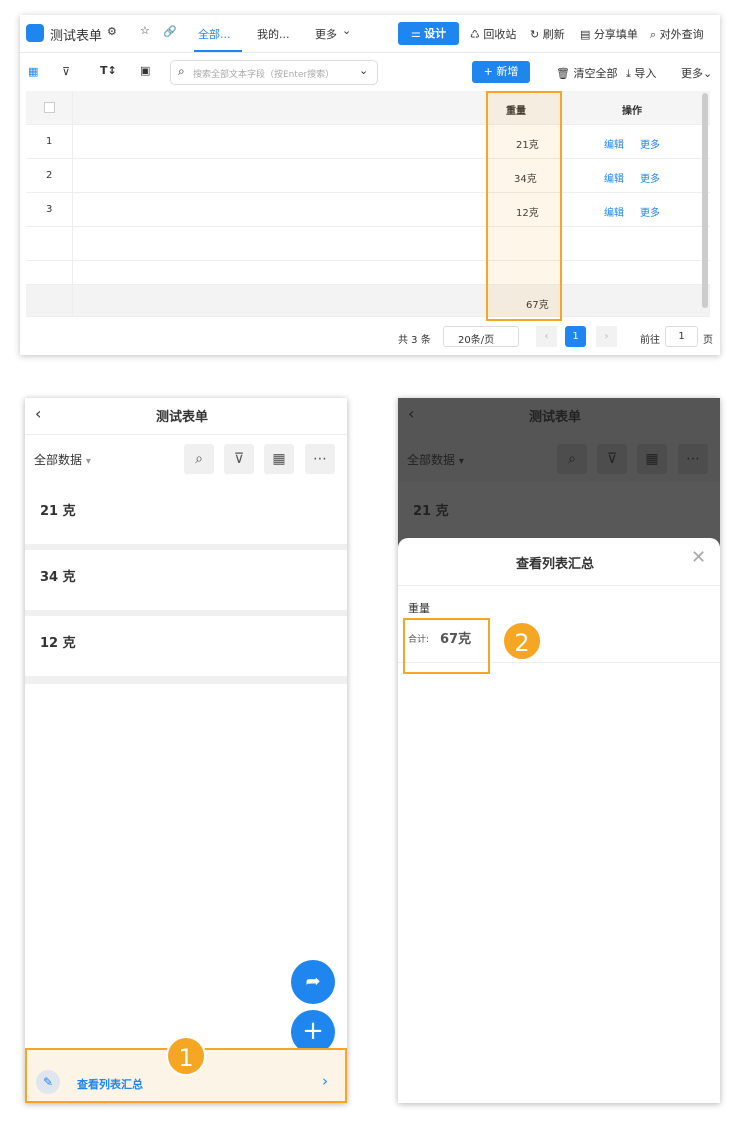  Describe the element at coordinates (182, 417) in the screenshot. I see `mobile-title: 测试表单` at that location.